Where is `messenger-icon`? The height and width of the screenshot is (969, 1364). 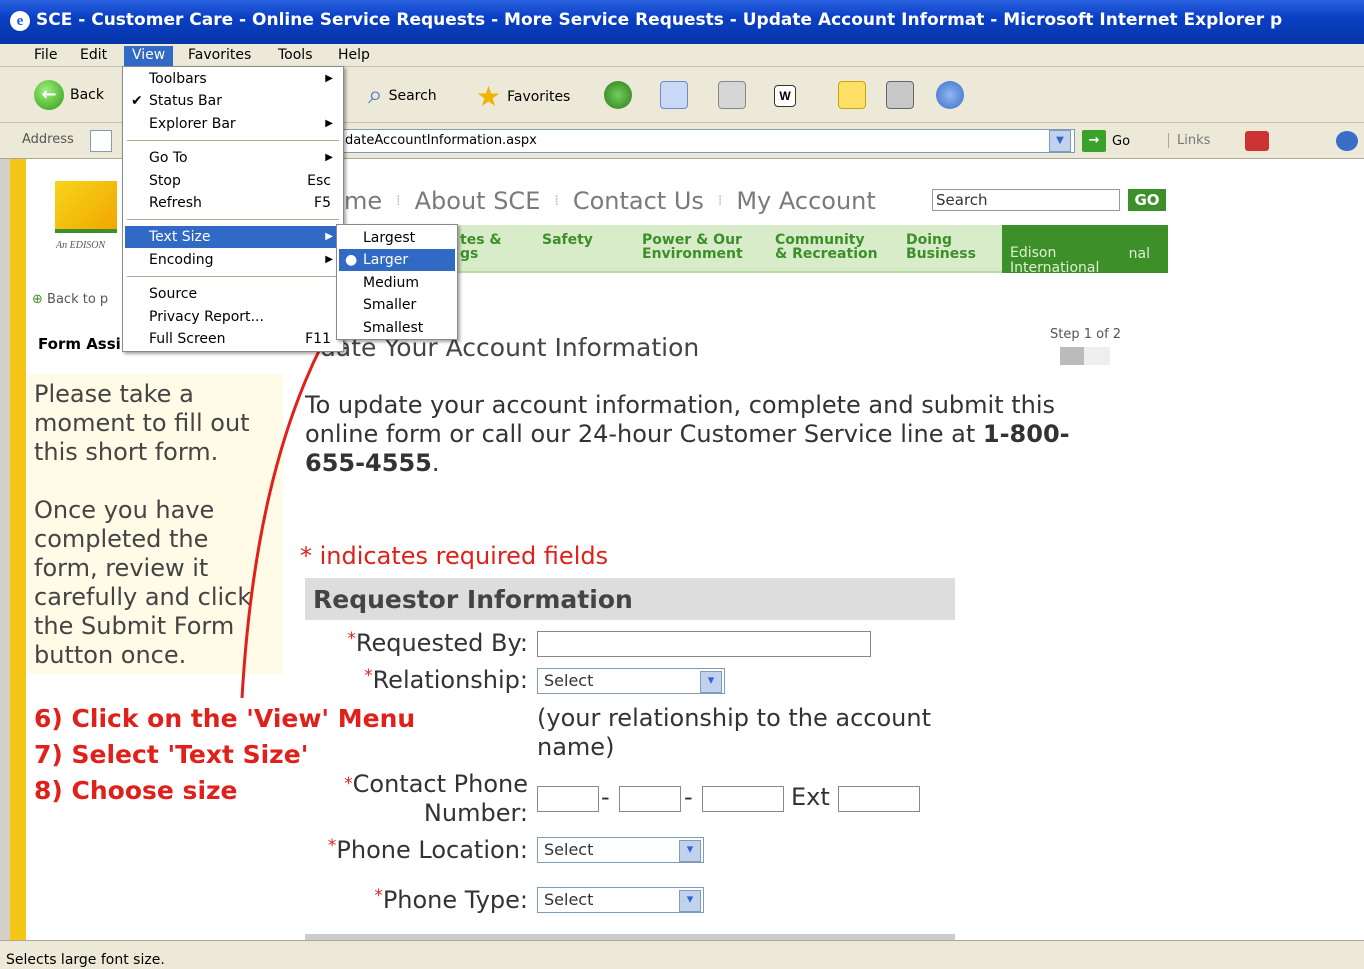
messenger-icon is located at coordinates (950, 95).